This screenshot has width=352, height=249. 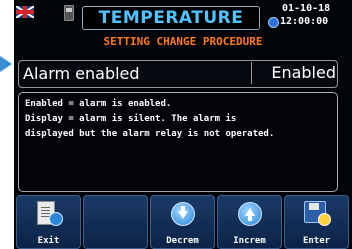 I want to click on page-title: TEMPERATURE, so click(x=171, y=18).